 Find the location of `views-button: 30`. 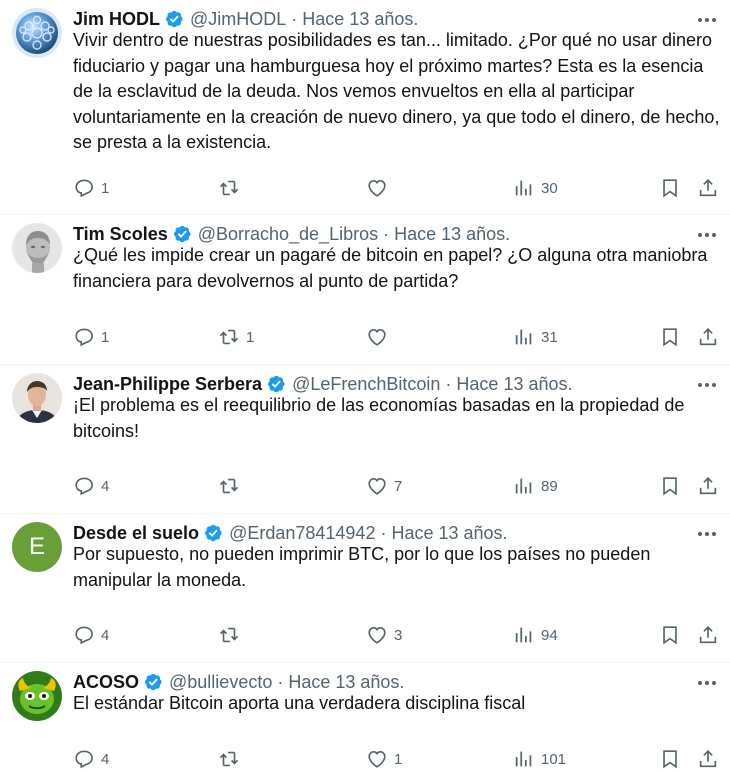

views-button: 30 is located at coordinates (535, 188).